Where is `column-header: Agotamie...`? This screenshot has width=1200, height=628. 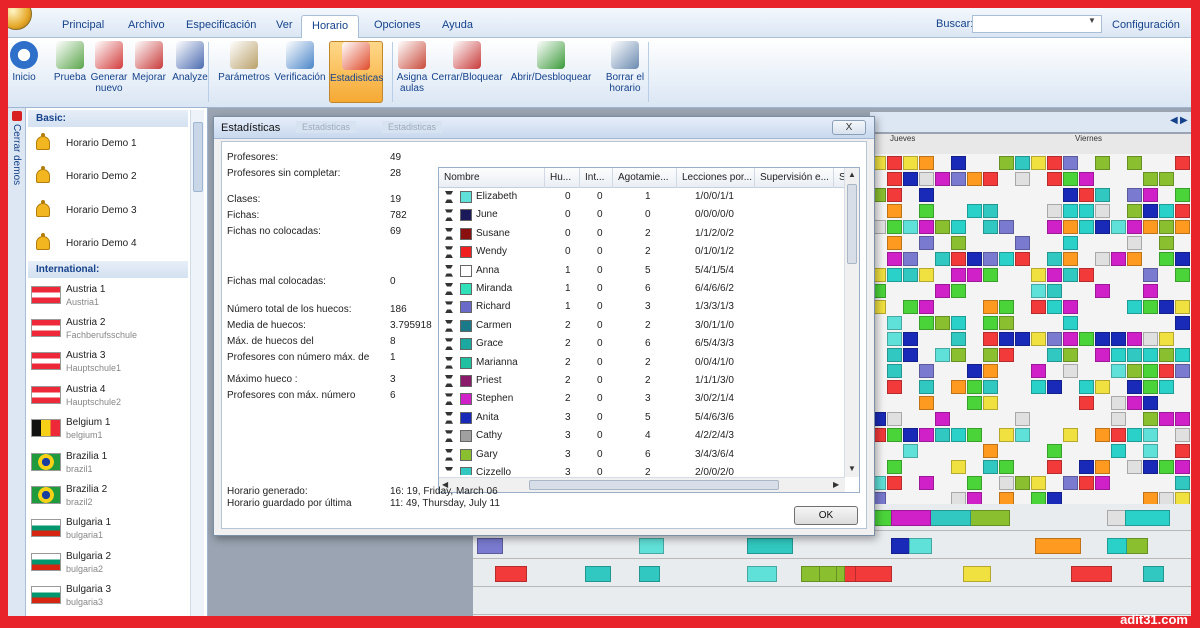
column-header: Agotamie... is located at coordinates (645, 178).